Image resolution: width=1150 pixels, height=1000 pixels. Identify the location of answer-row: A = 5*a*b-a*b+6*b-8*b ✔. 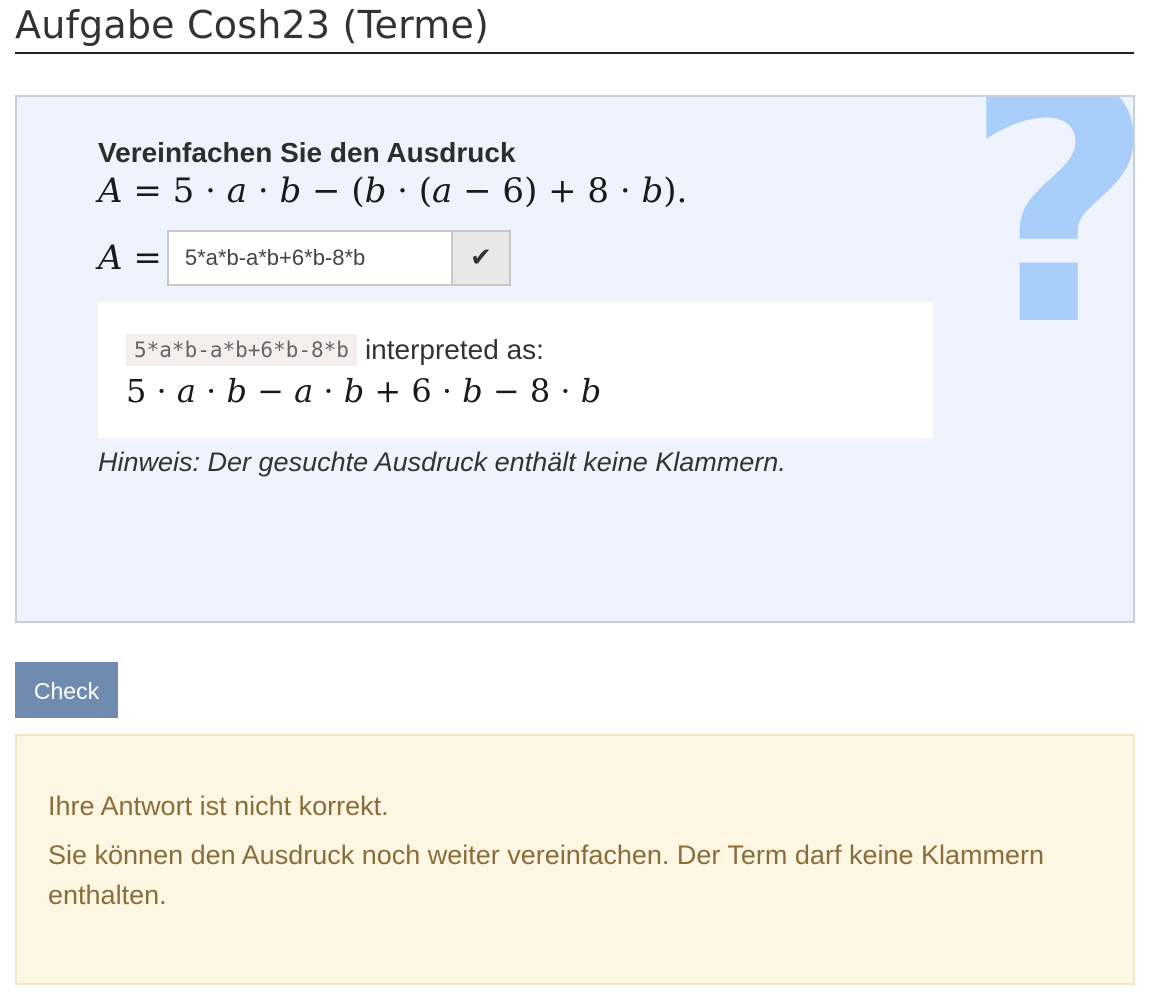
(304, 258).